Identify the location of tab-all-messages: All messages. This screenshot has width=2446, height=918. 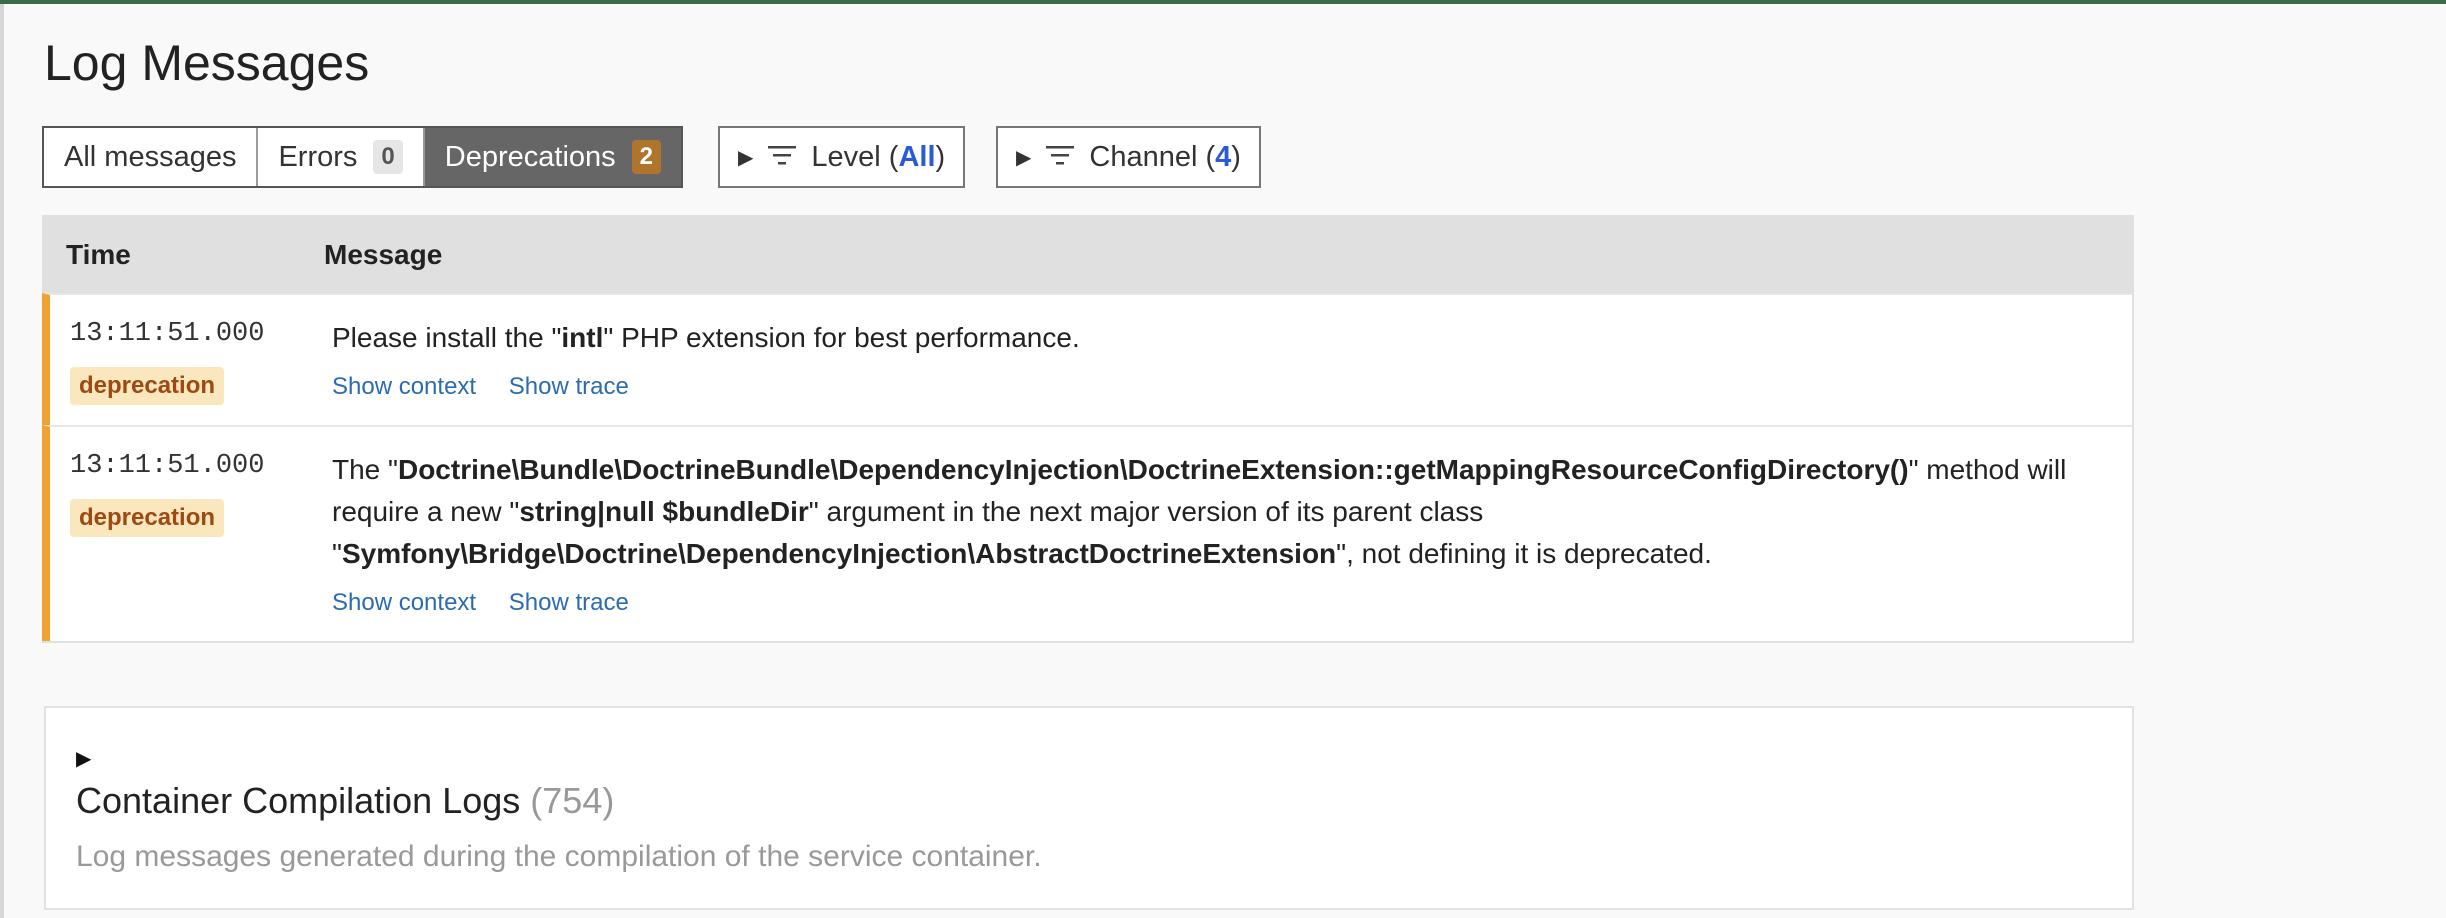
(151, 157).